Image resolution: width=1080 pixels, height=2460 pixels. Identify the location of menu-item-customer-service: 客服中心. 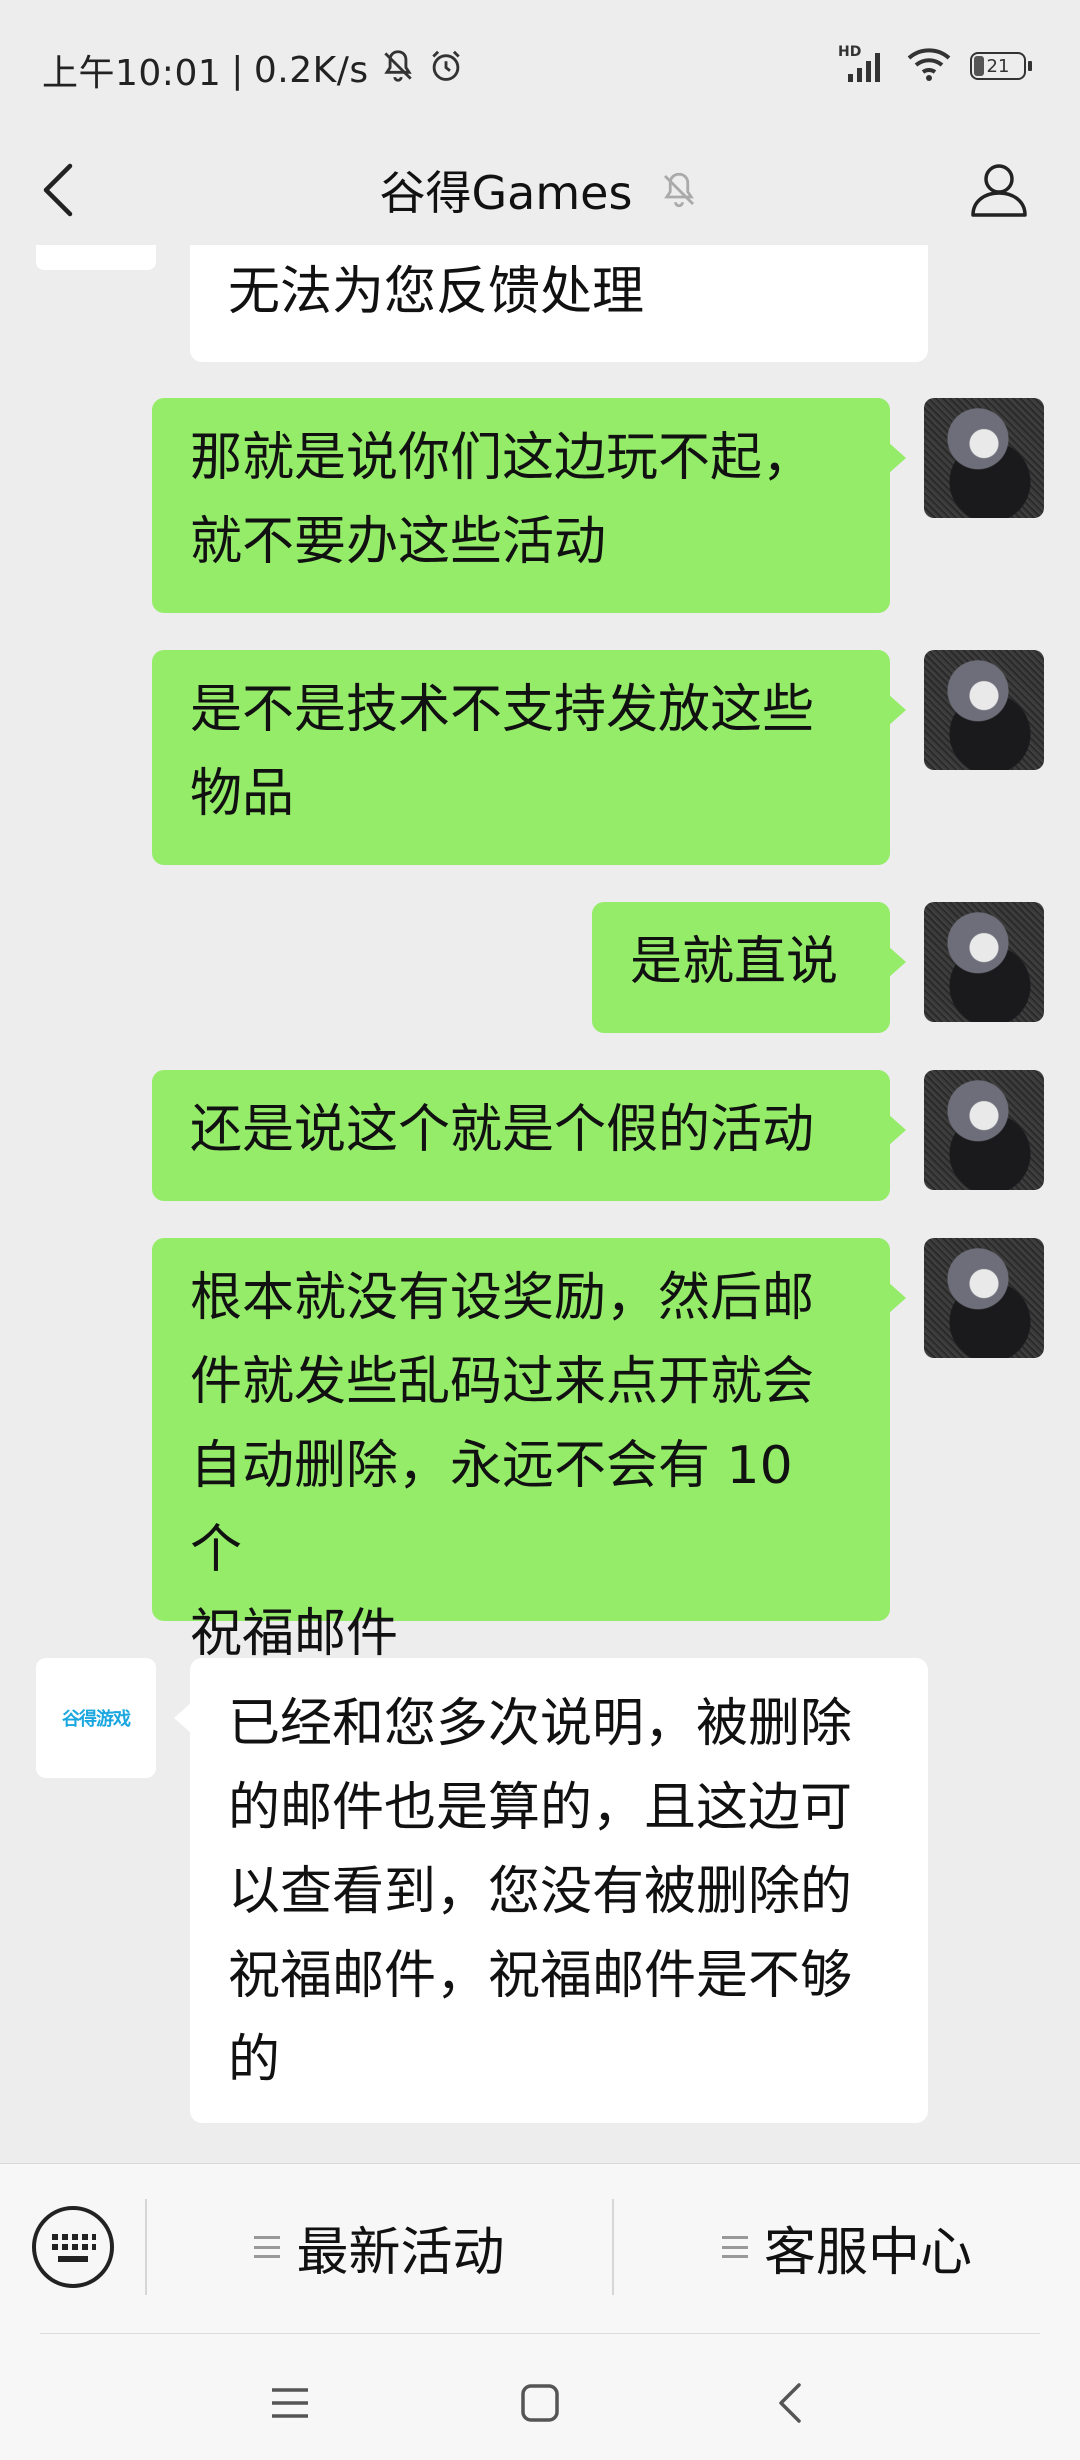
(847, 2247).